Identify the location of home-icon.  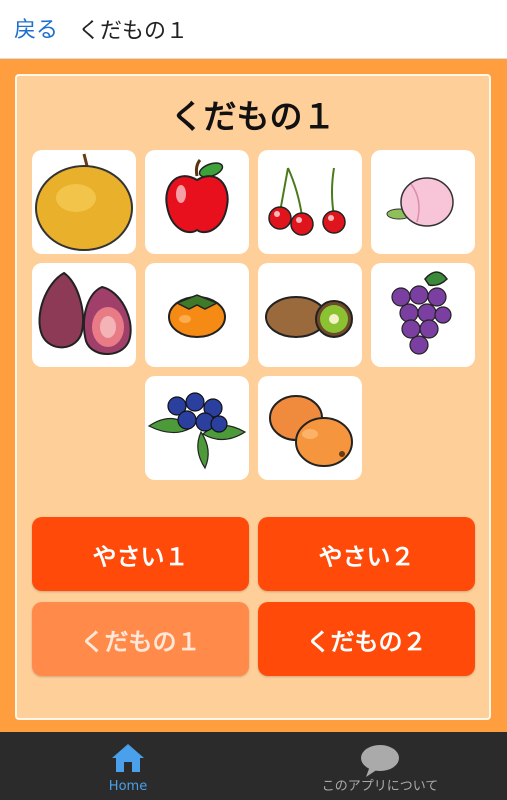
(128, 758).